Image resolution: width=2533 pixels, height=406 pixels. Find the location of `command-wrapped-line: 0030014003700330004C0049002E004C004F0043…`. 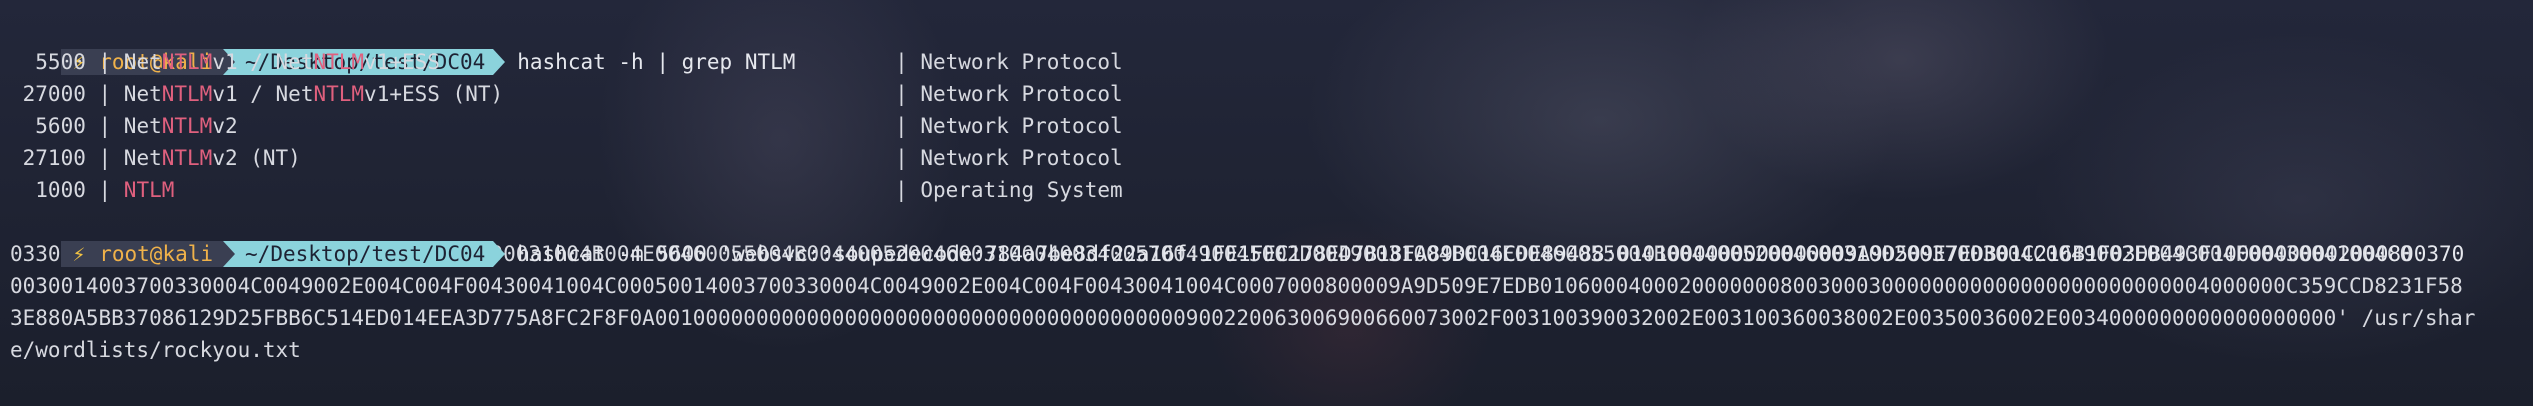

command-wrapped-line: 0030014003700330004C0049002E004C004F0043… is located at coordinates (1266, 286).